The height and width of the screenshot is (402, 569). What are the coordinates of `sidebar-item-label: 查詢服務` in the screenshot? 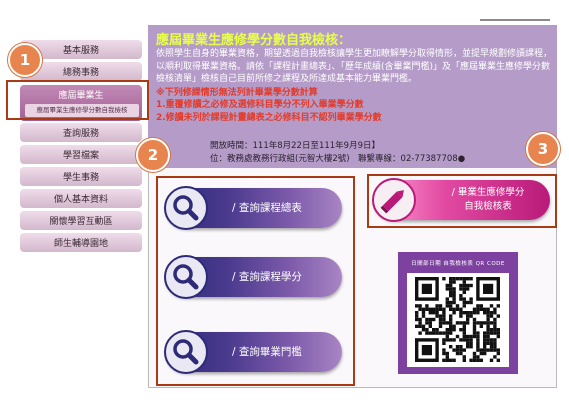 It's located at (80, 134).